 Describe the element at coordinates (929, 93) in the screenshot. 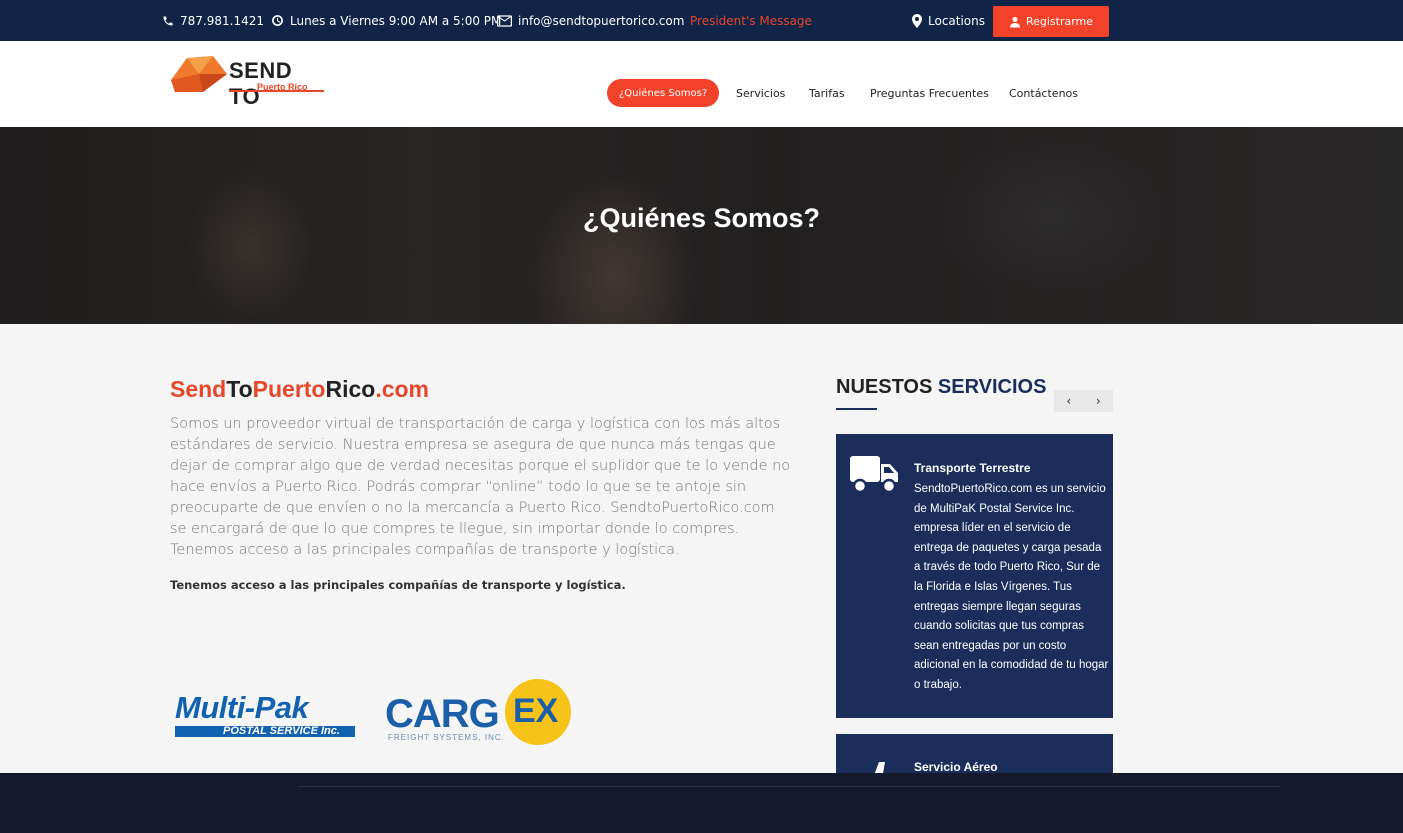

I see `nav-preguntas-frecuentes: Preguntas Frecuentes` at that location.